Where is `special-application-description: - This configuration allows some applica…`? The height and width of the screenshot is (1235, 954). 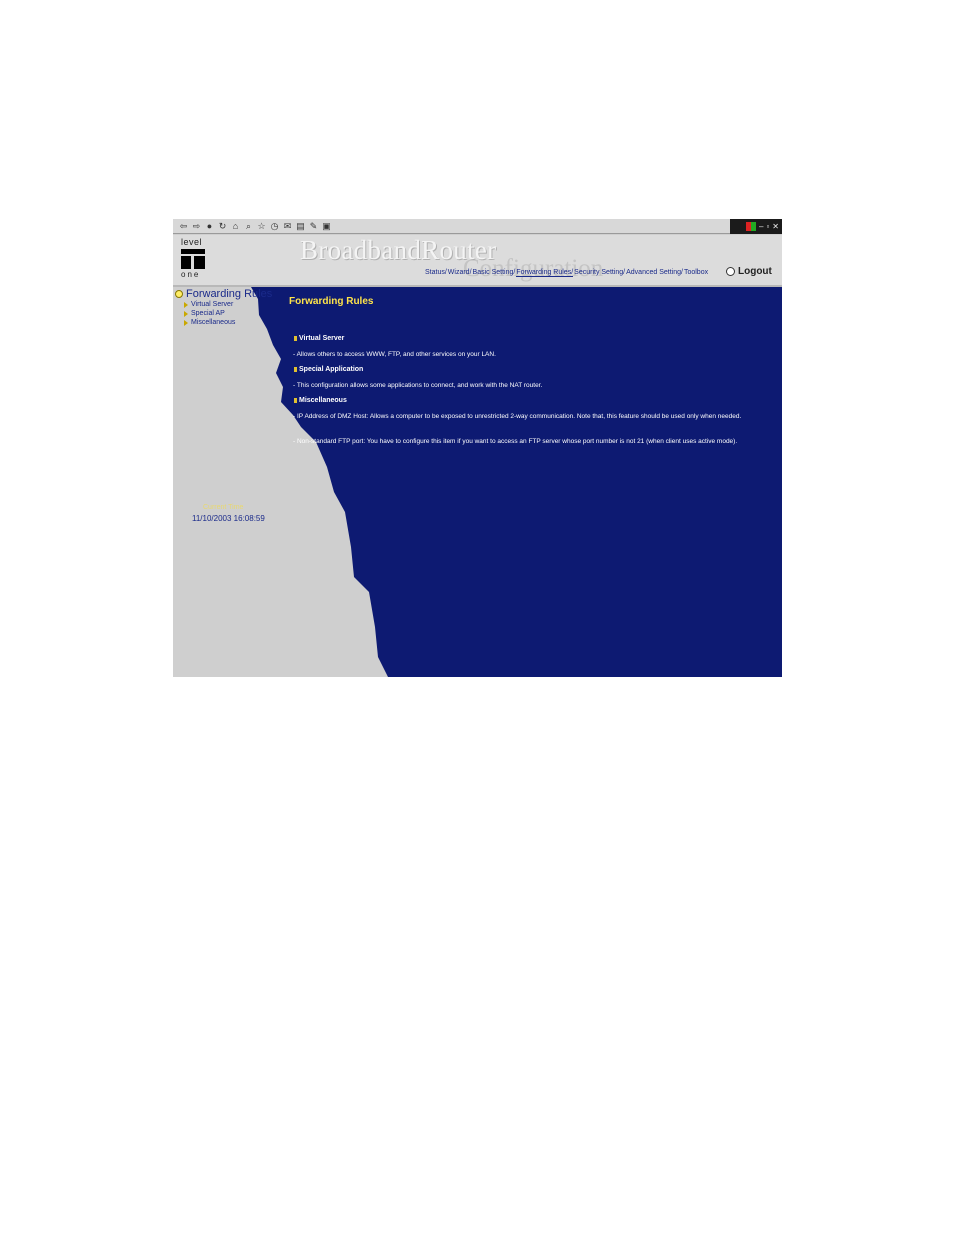
special-application-description: - This configuration allows some applica… is located at coordinates (418, 385).